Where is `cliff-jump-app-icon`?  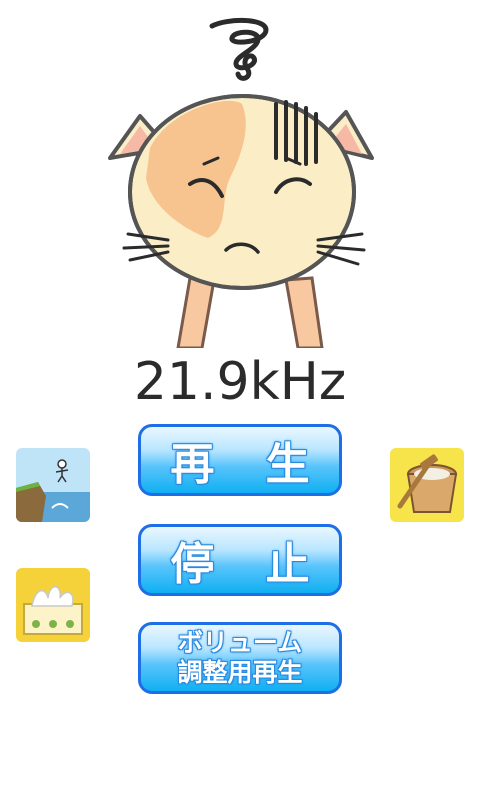
cliff-jump-app-icon is located at coordinates (53, 485).